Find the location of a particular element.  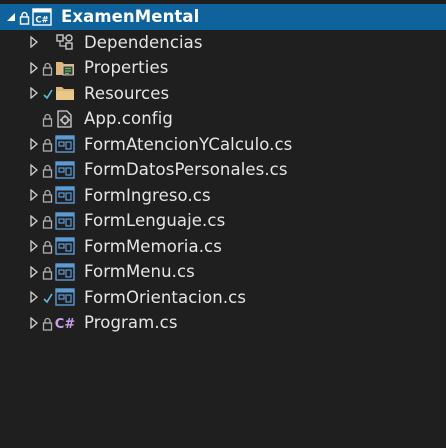

csharp-project-icon: C# is located at coordinates (42, 17).